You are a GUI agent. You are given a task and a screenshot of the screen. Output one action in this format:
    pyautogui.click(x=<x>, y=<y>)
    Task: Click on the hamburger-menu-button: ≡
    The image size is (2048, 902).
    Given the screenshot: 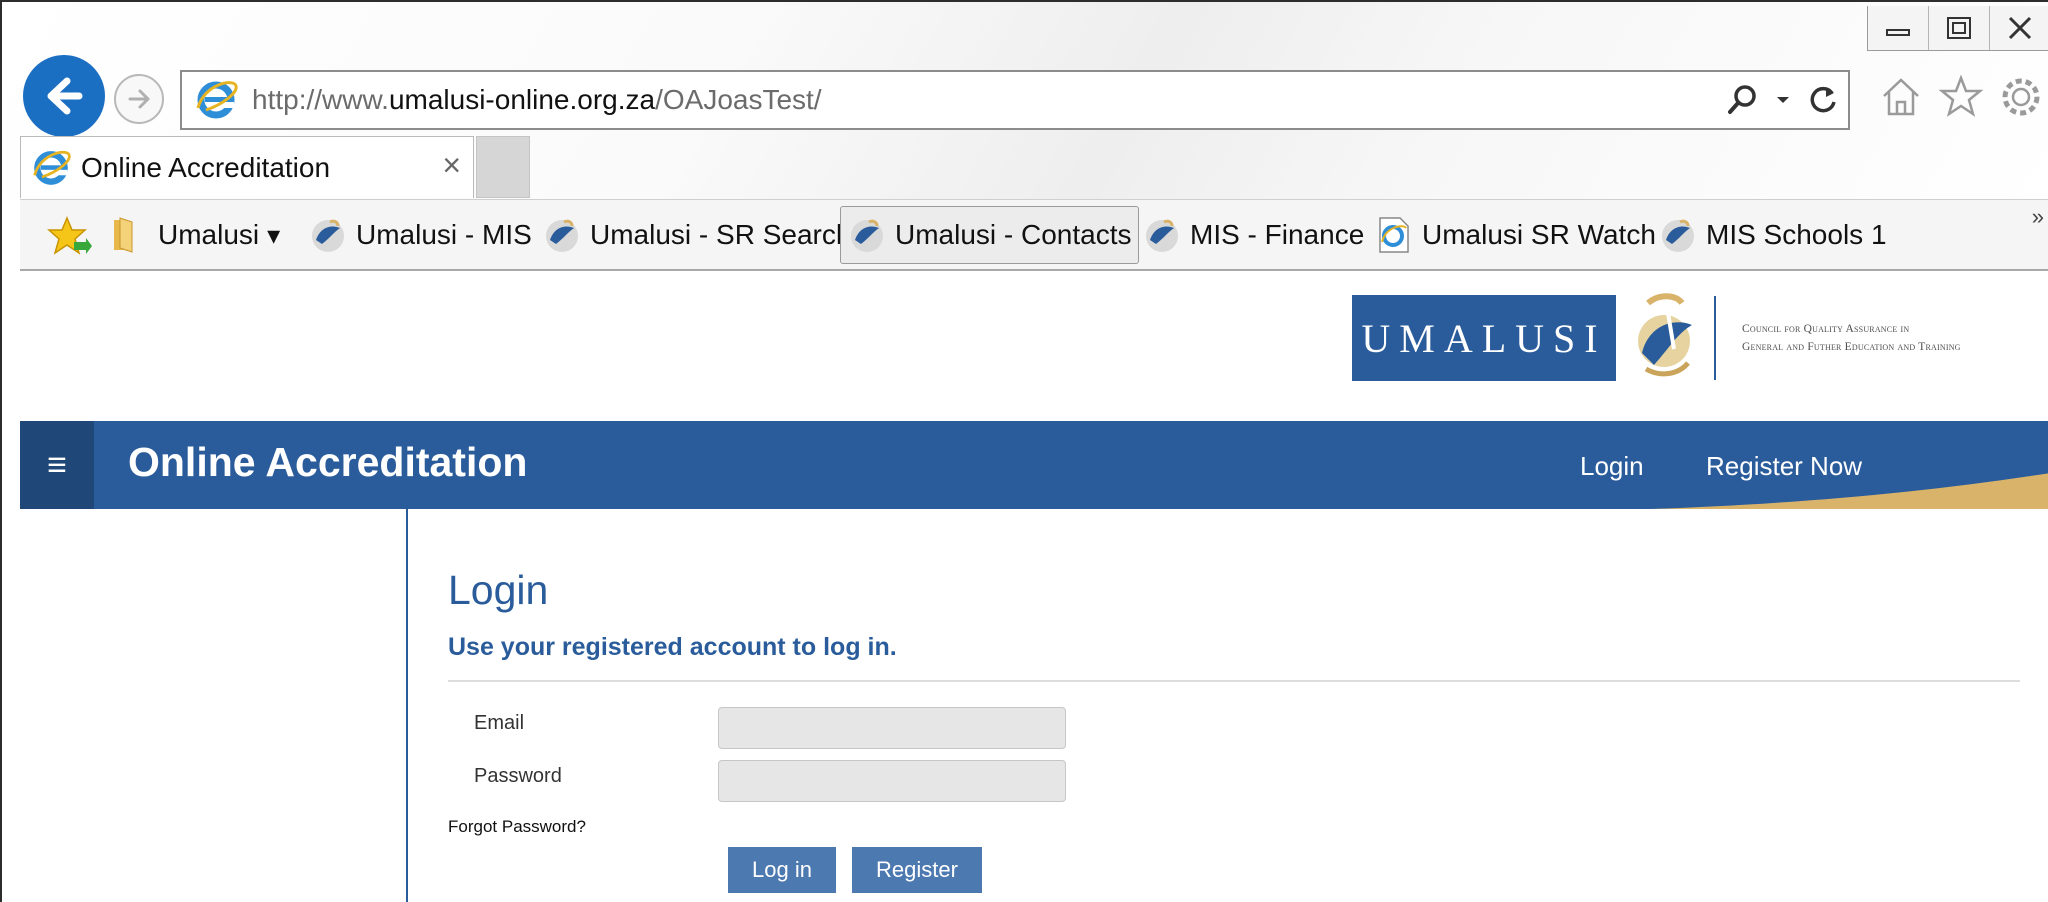 What is the action you would take?
    pyautogui.click(x=57, y=465)
    